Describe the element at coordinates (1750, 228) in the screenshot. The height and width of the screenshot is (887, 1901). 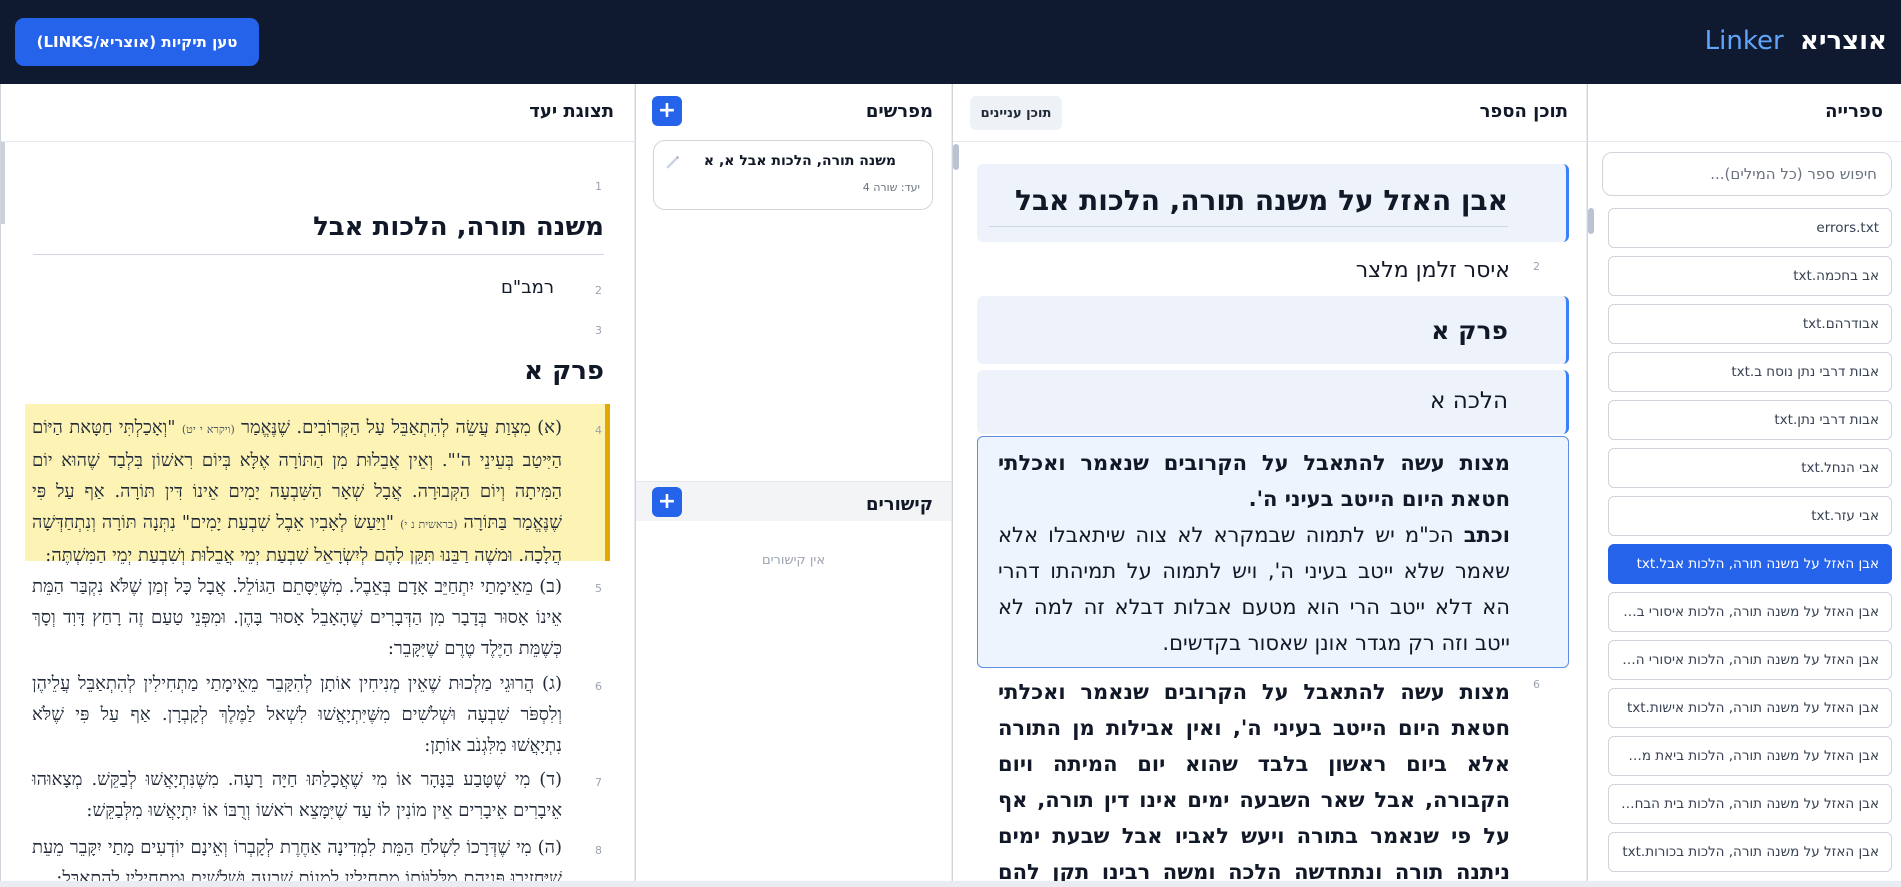
I see `library-item: errors.txt` at that location.